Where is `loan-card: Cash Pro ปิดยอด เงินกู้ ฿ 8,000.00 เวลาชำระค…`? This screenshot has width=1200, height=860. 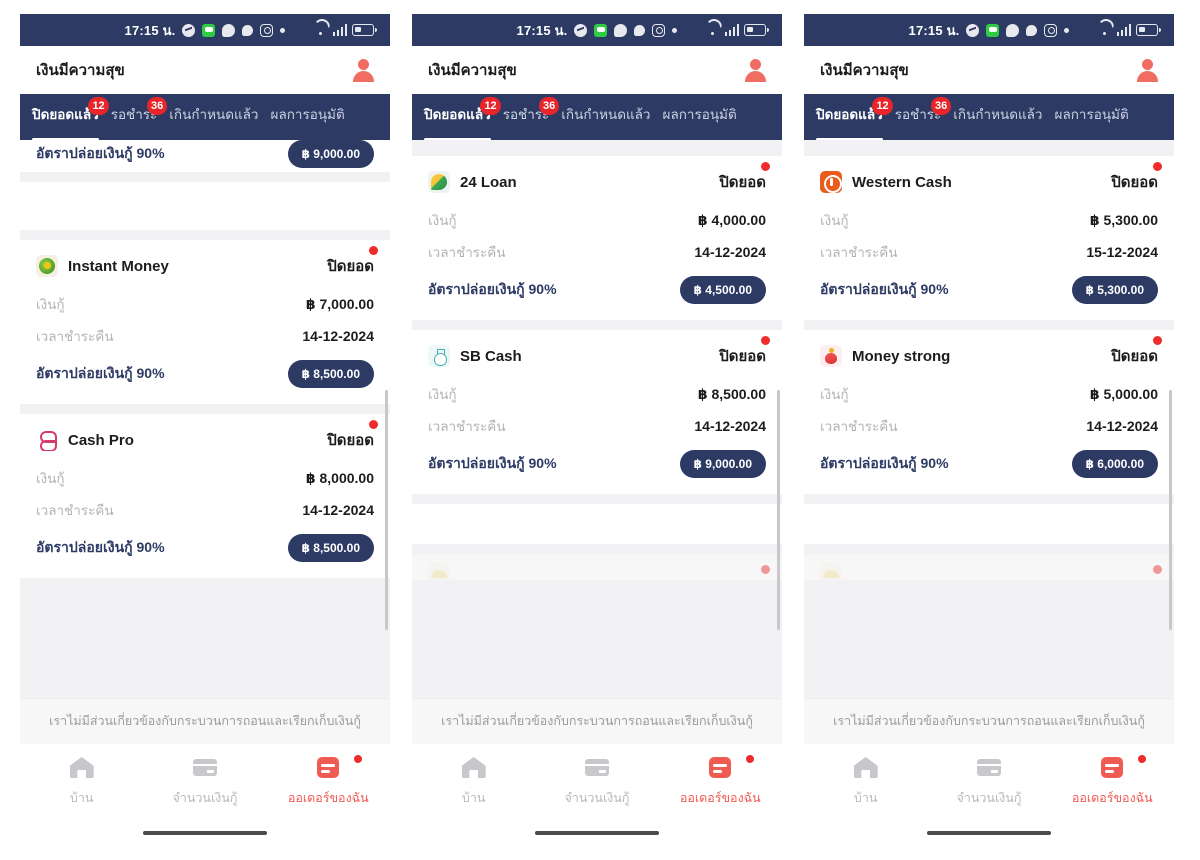 loan-card: Cash Pro ปิดยอด เงินกู้ ฿ 8,000.00 เวลาชำระค… is located at coordinates (205, 496).